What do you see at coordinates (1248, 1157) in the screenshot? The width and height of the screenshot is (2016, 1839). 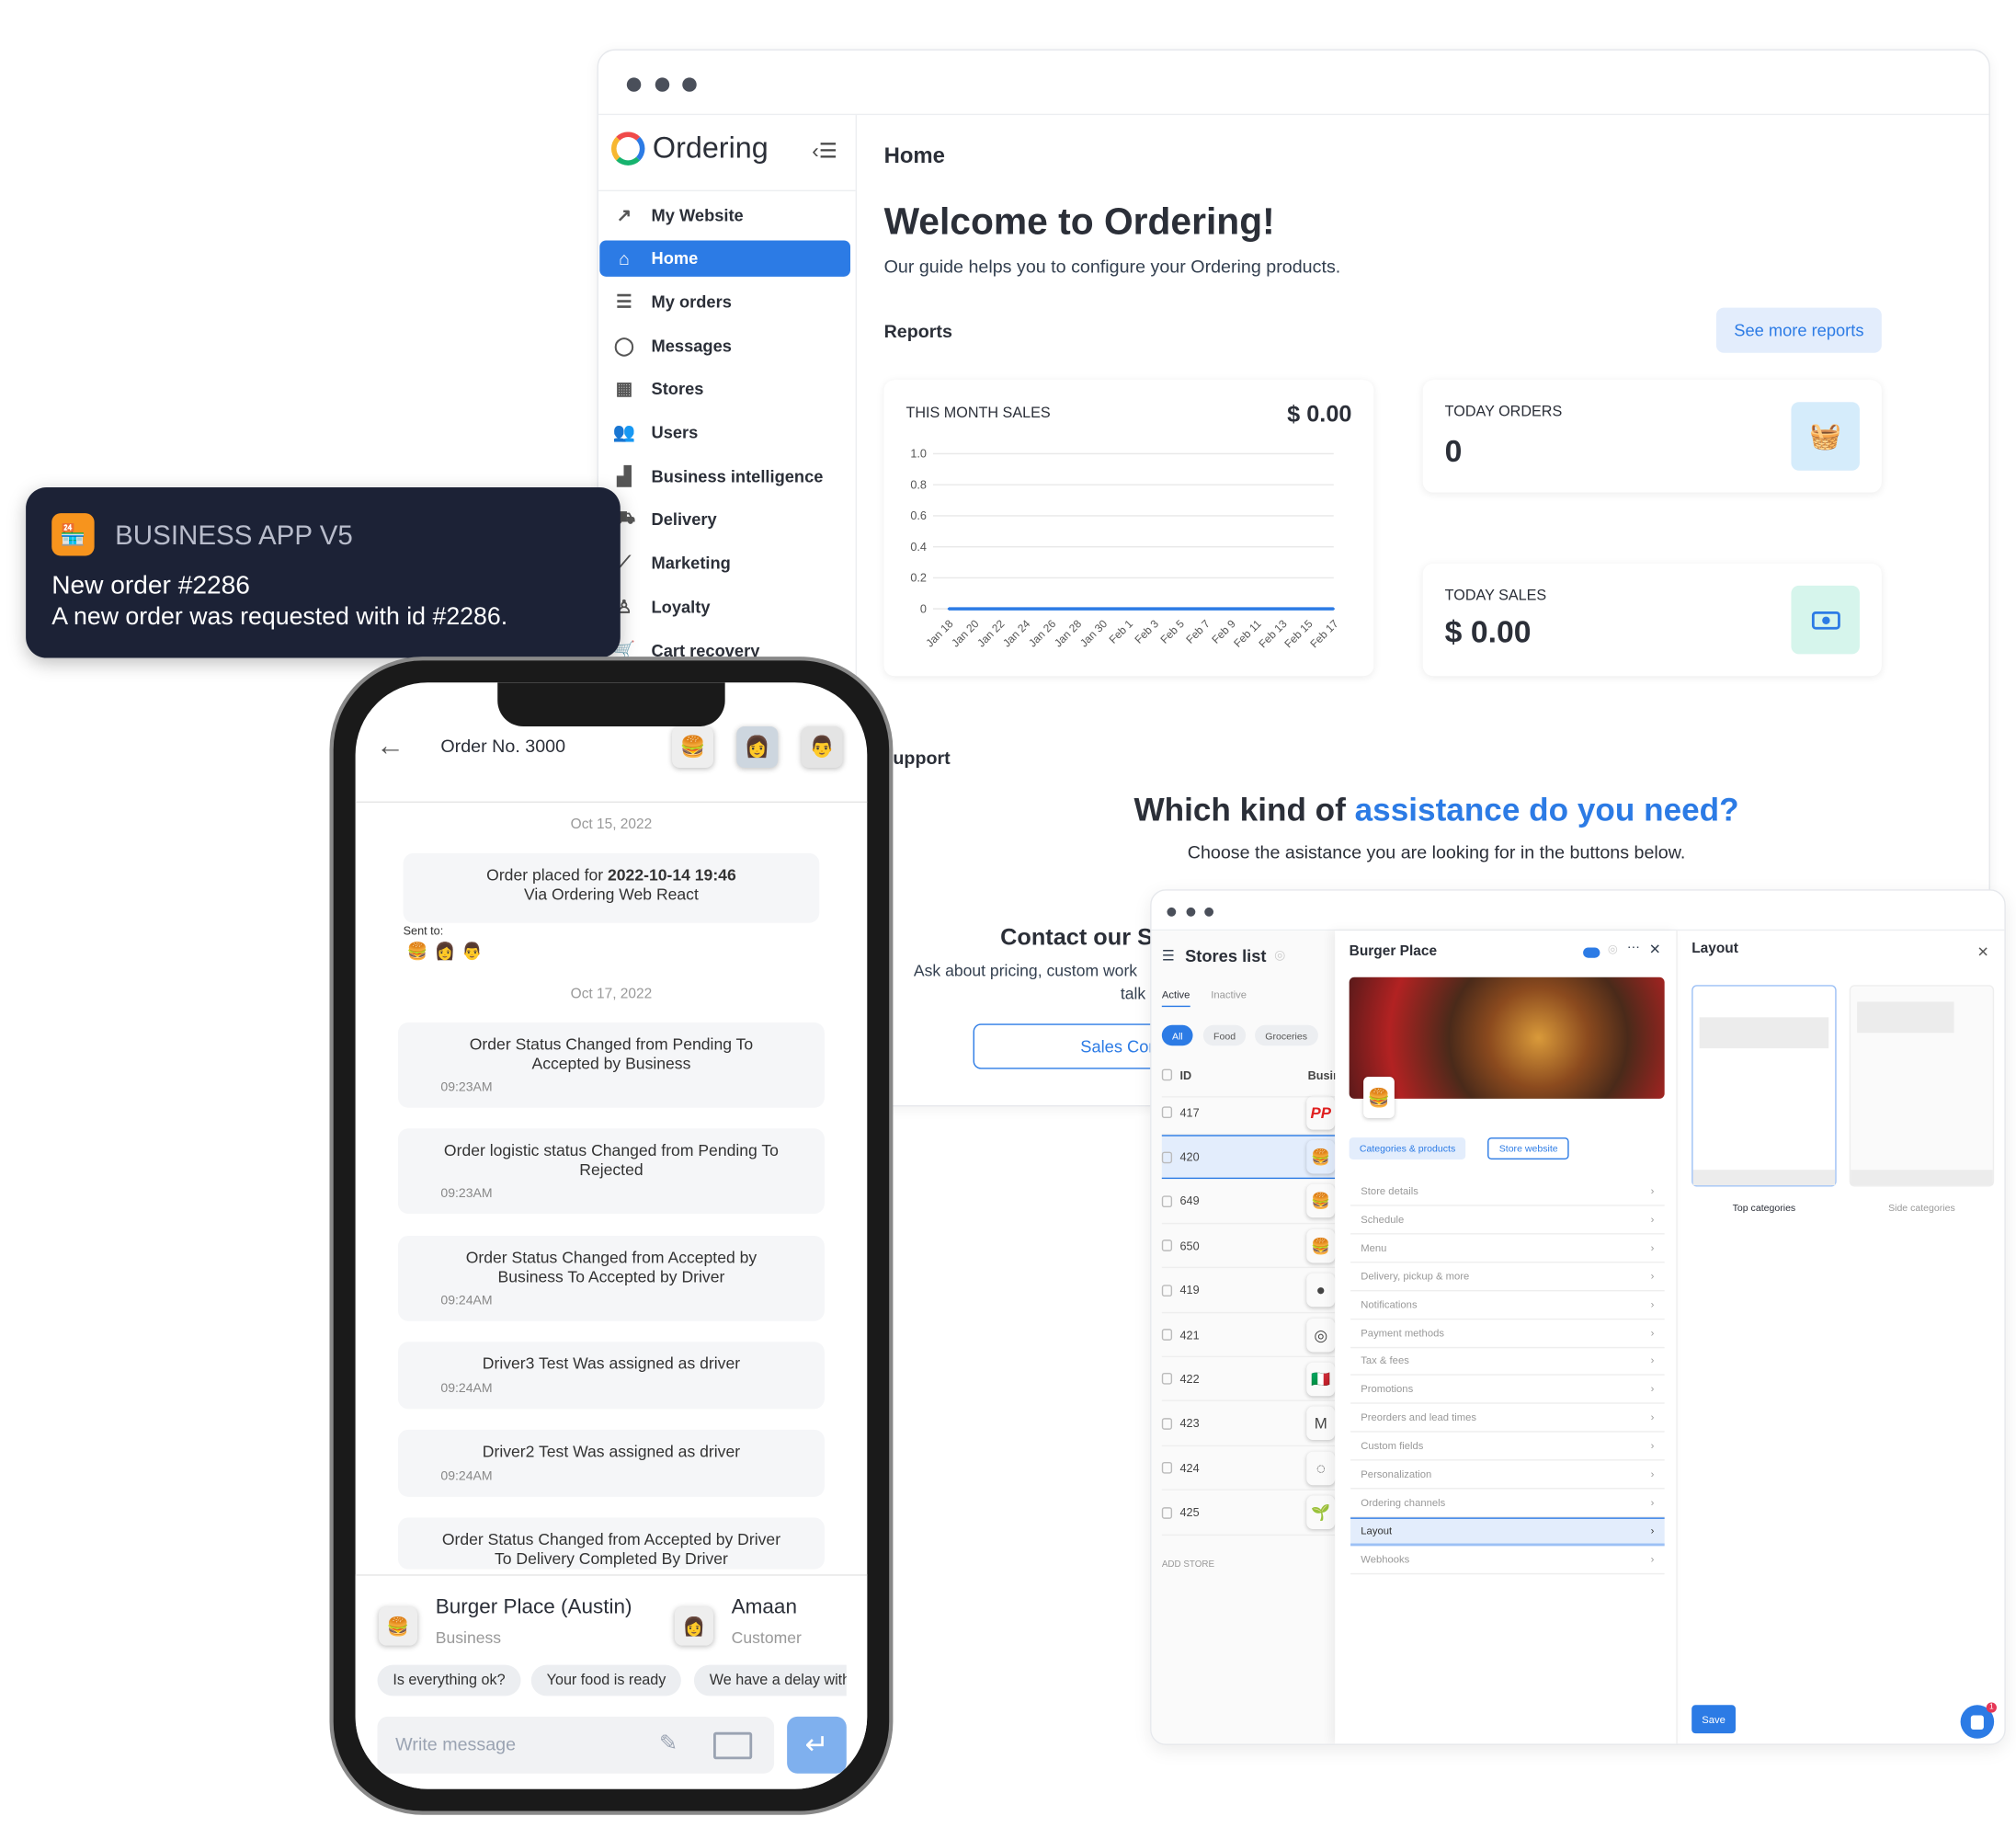 I see `store-row: 420 🍔` at bounding box center [1248, 1157].